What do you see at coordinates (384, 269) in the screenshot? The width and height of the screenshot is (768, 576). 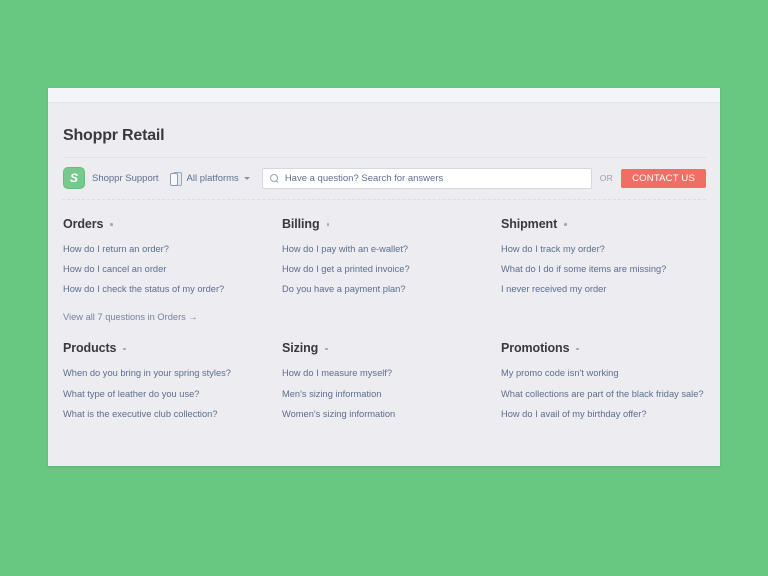 I see `faq-link: How do I get a printed invoice?` at bounding box center [384, 269].